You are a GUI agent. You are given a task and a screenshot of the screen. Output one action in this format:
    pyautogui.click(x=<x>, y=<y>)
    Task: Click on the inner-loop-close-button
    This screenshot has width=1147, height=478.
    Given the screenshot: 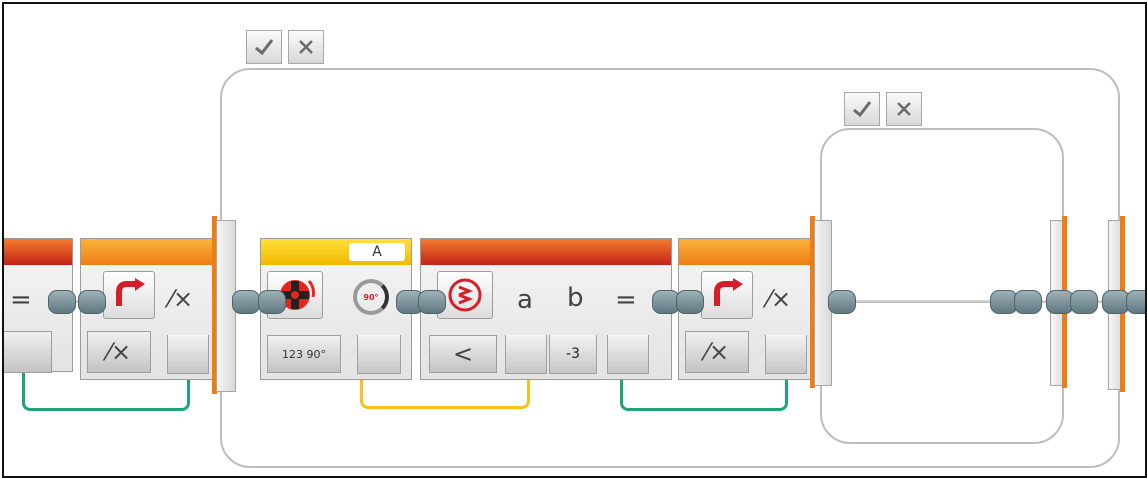 What is the action you would take?
    pyautogui.click(x=904, y=109)
    